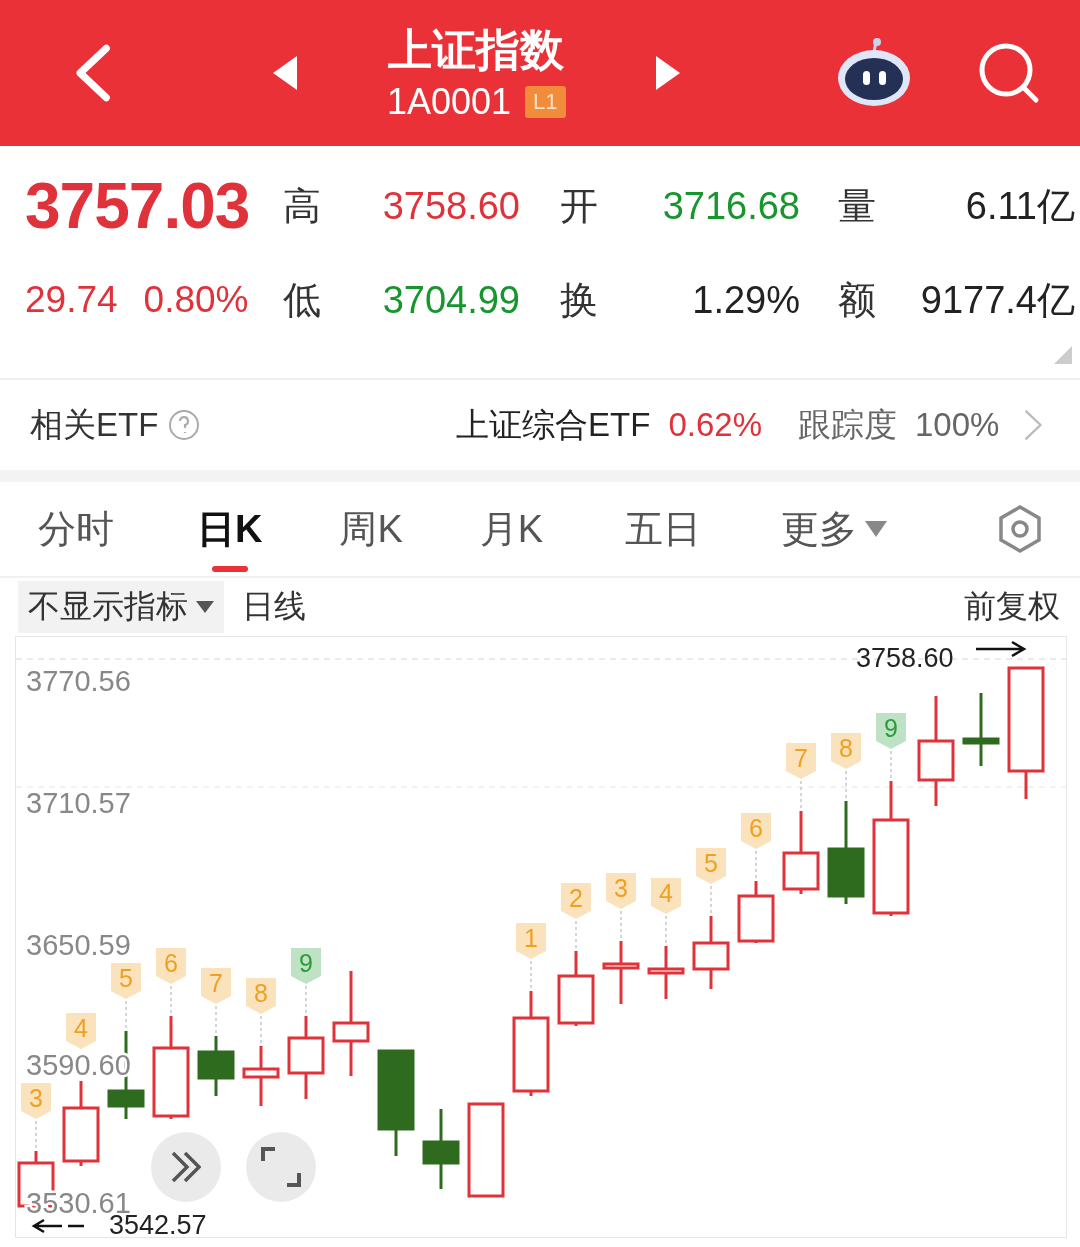  I want to click on price-change: 29.74, so click(71, 300).